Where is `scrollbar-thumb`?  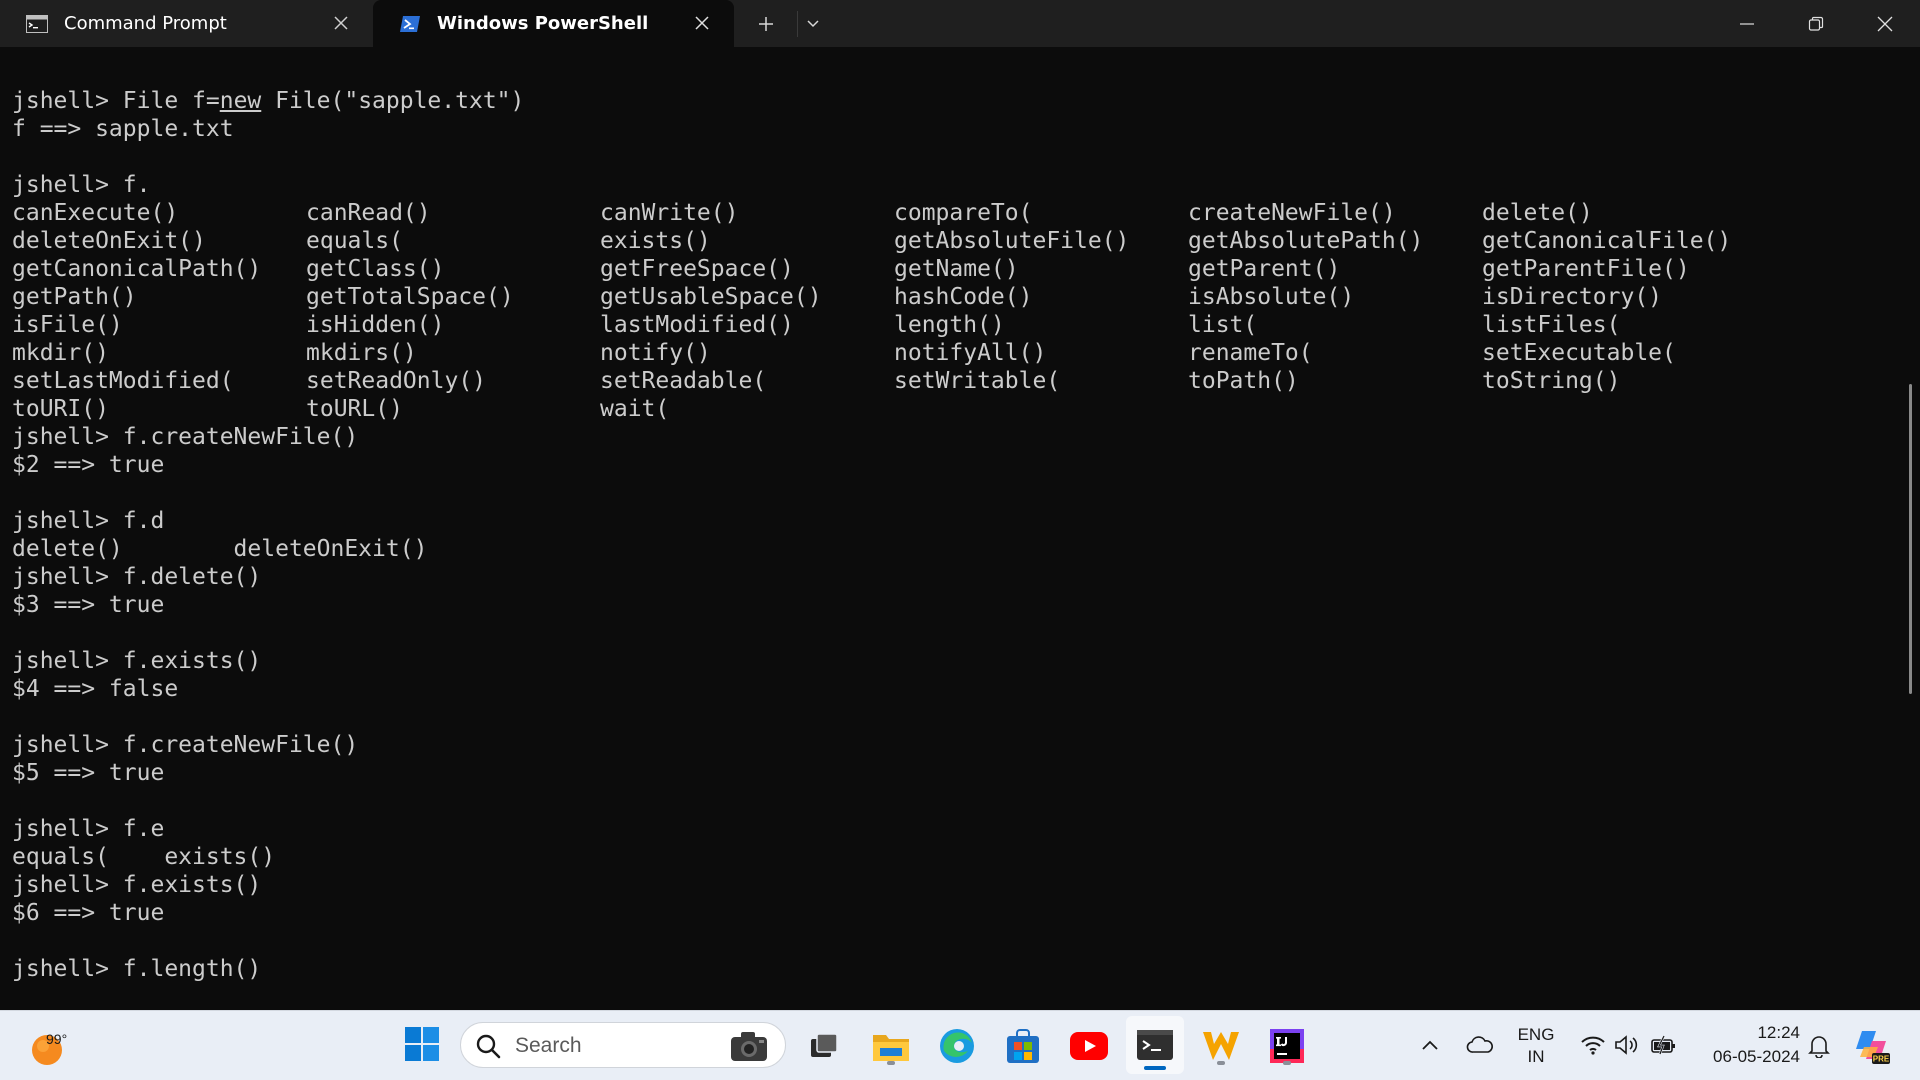 scrollbar-thumb is located at coordinates (1910, 539).